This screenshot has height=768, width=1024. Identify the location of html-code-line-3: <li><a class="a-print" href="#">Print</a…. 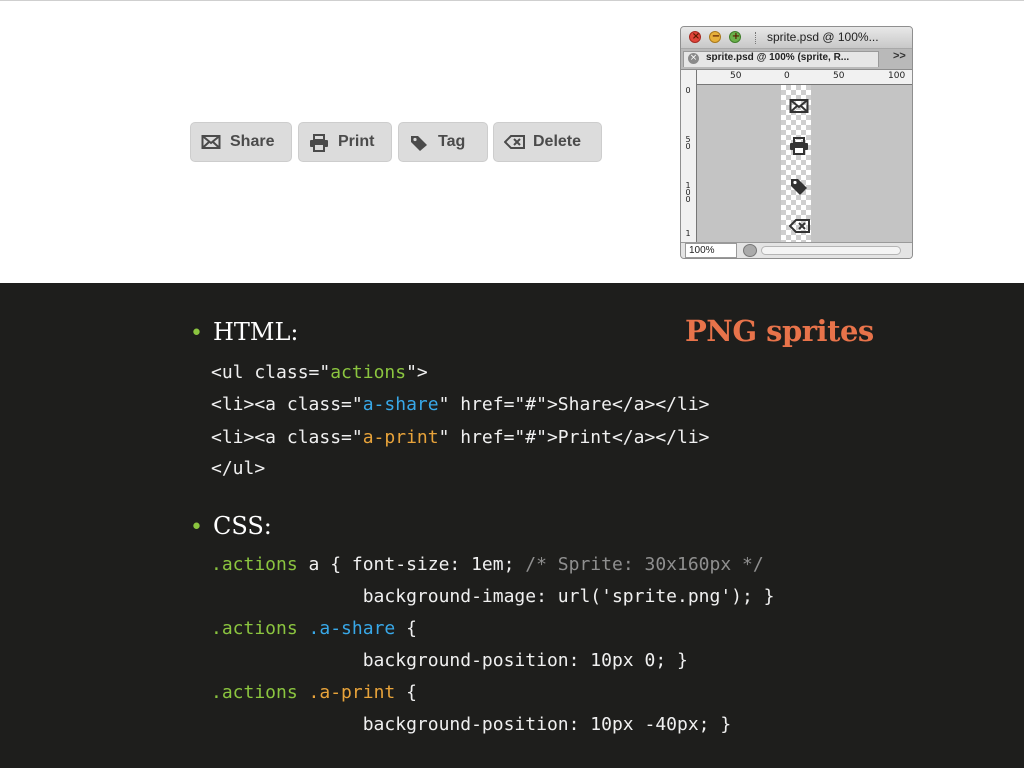
(460, 438).